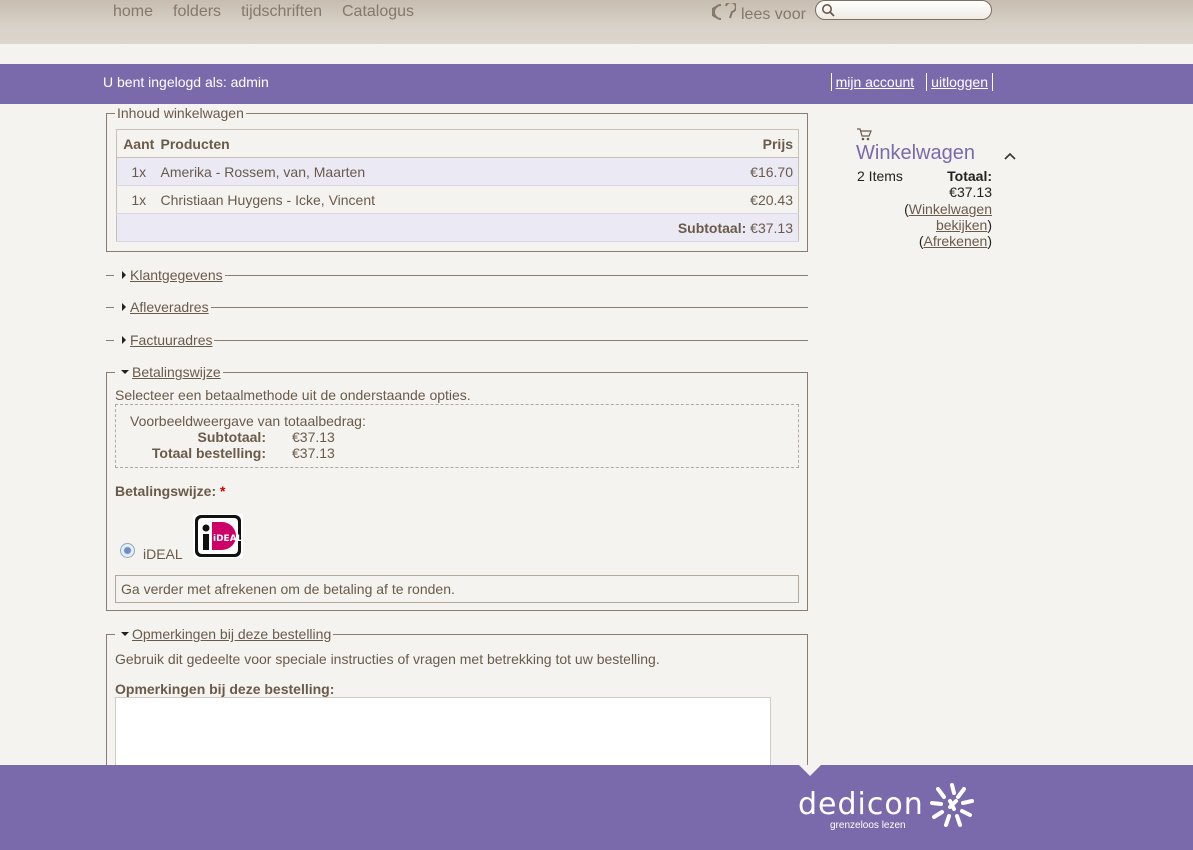 This screenshot has height=850, width=1193. What do you see at coordinates (281, 12) in the screenshot?
I see `nav-tijdschriften: tijdschriften` at bounding box center [281, 12].